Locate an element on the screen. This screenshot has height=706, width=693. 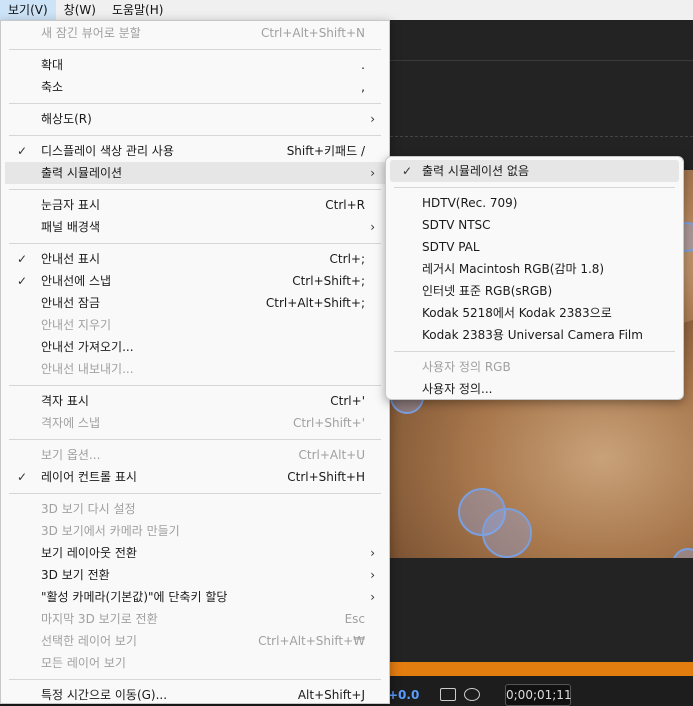
menu-item-reset-3d-view: 3D 보기 다시 설정 is located at coordinates (195, 509).